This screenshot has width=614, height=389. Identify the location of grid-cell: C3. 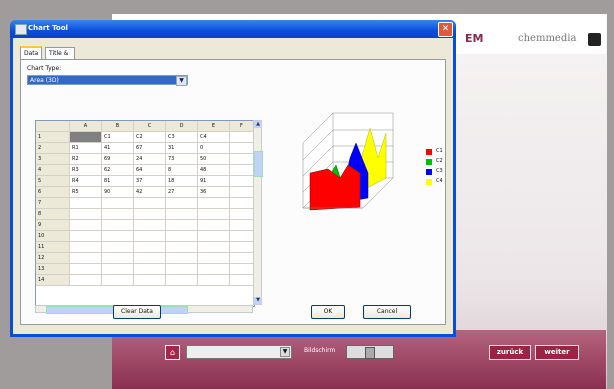
(182, 137).